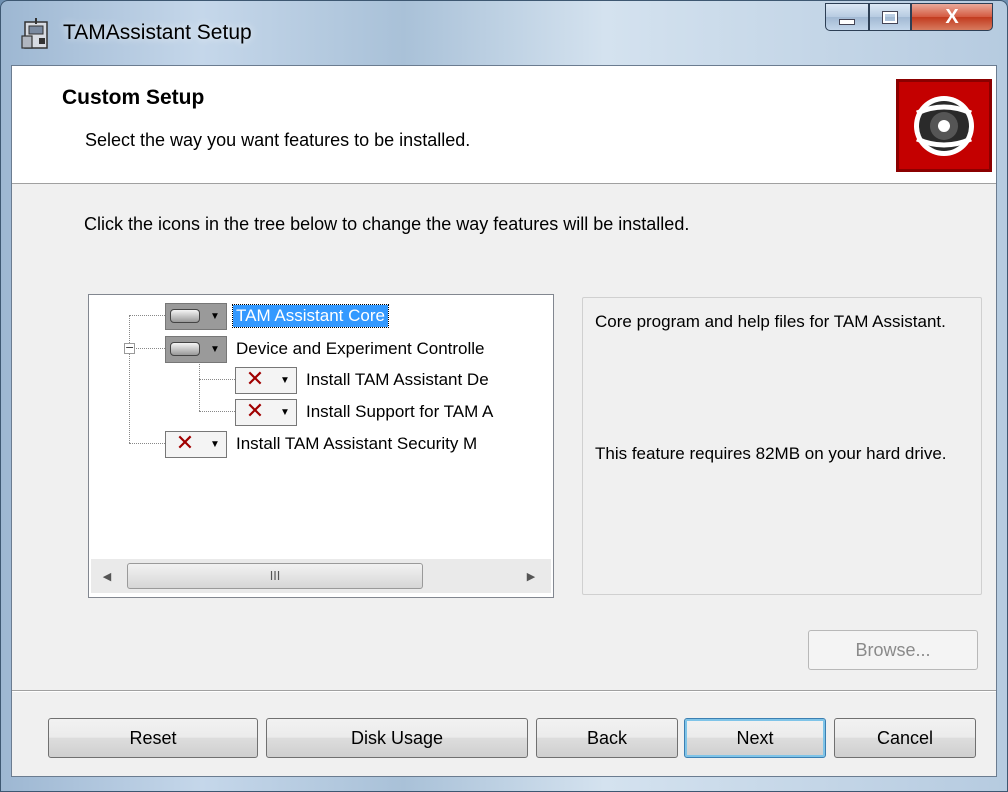 This screenshot has height=792, width=1008. Describe the element at coordinates (107, 576) in the screenshot. I see `scroll-left-icon: ◀` at that location.